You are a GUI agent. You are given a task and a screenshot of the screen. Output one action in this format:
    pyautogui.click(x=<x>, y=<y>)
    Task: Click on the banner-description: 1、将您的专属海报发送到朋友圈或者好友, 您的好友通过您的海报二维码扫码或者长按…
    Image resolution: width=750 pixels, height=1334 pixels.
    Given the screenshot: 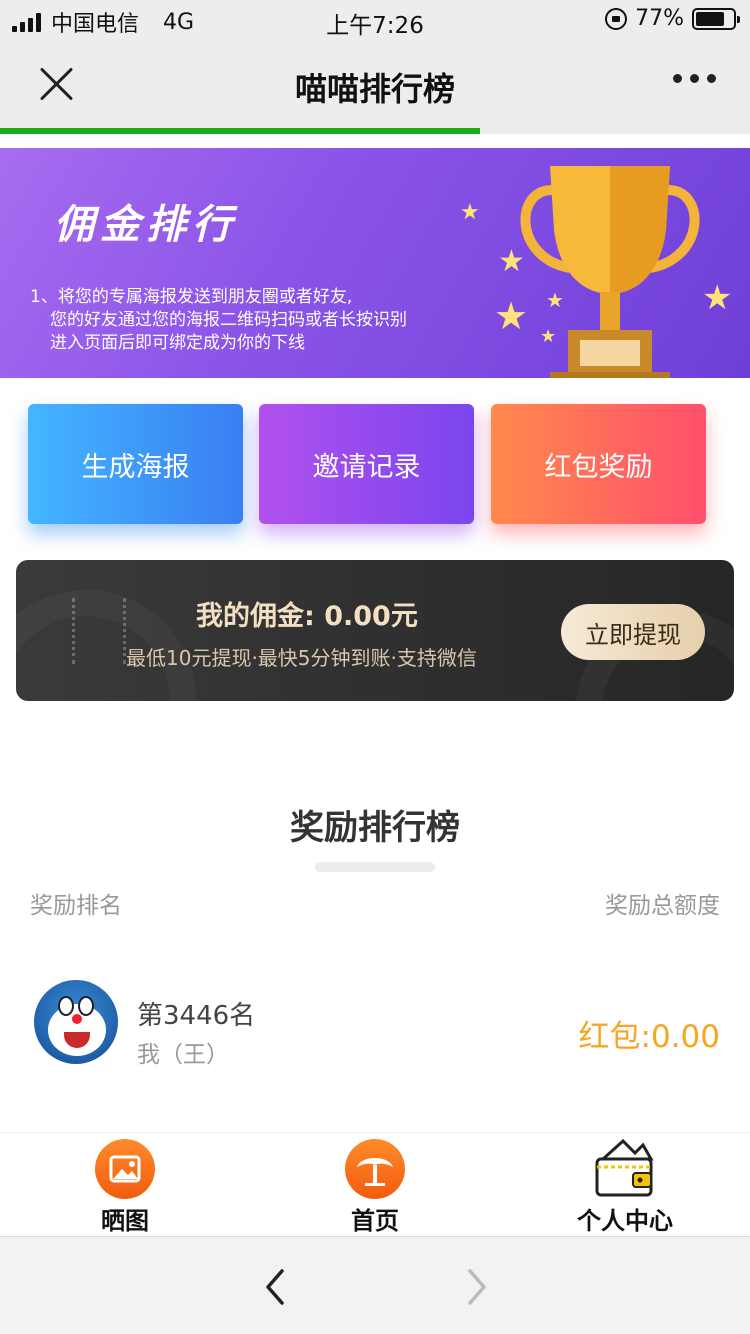 What is the action you would take?
    pyautogui.click(x=218, y=320)
    